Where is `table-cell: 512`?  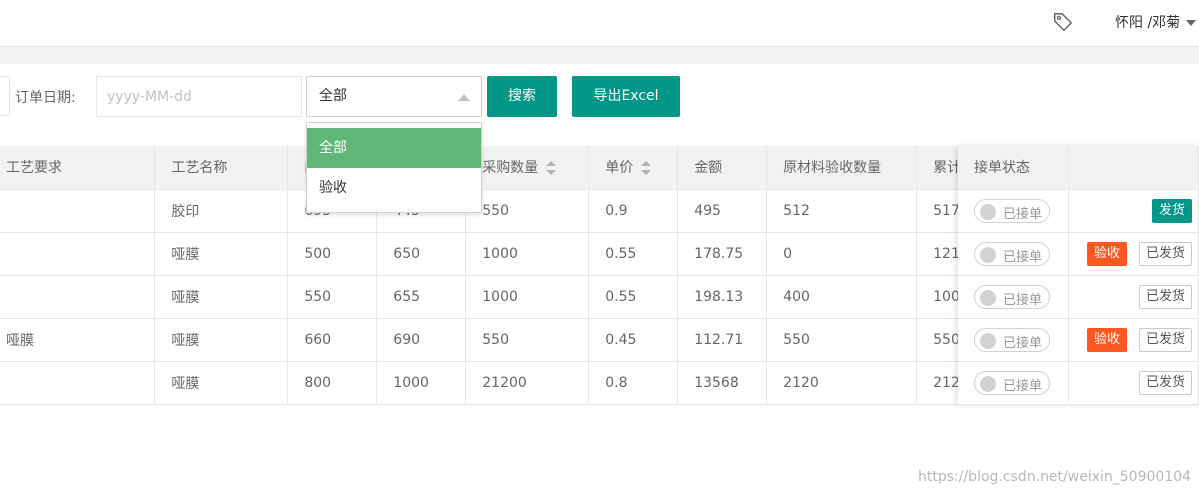
table-cell: 512 is located at coordinates (842, 211).